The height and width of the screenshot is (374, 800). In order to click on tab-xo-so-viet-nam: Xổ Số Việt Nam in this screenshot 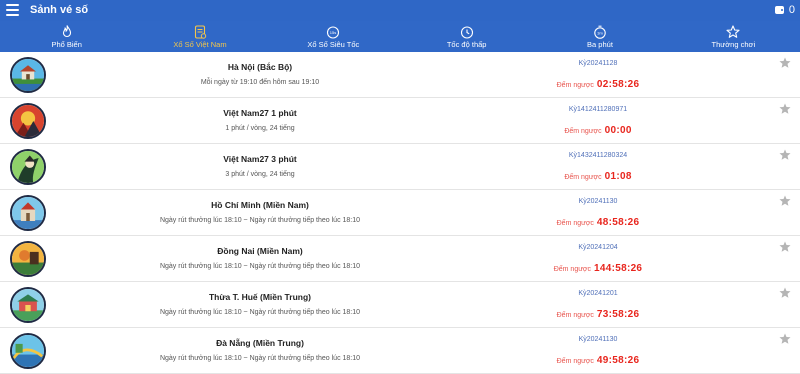, I will do `click(199, 36)`.